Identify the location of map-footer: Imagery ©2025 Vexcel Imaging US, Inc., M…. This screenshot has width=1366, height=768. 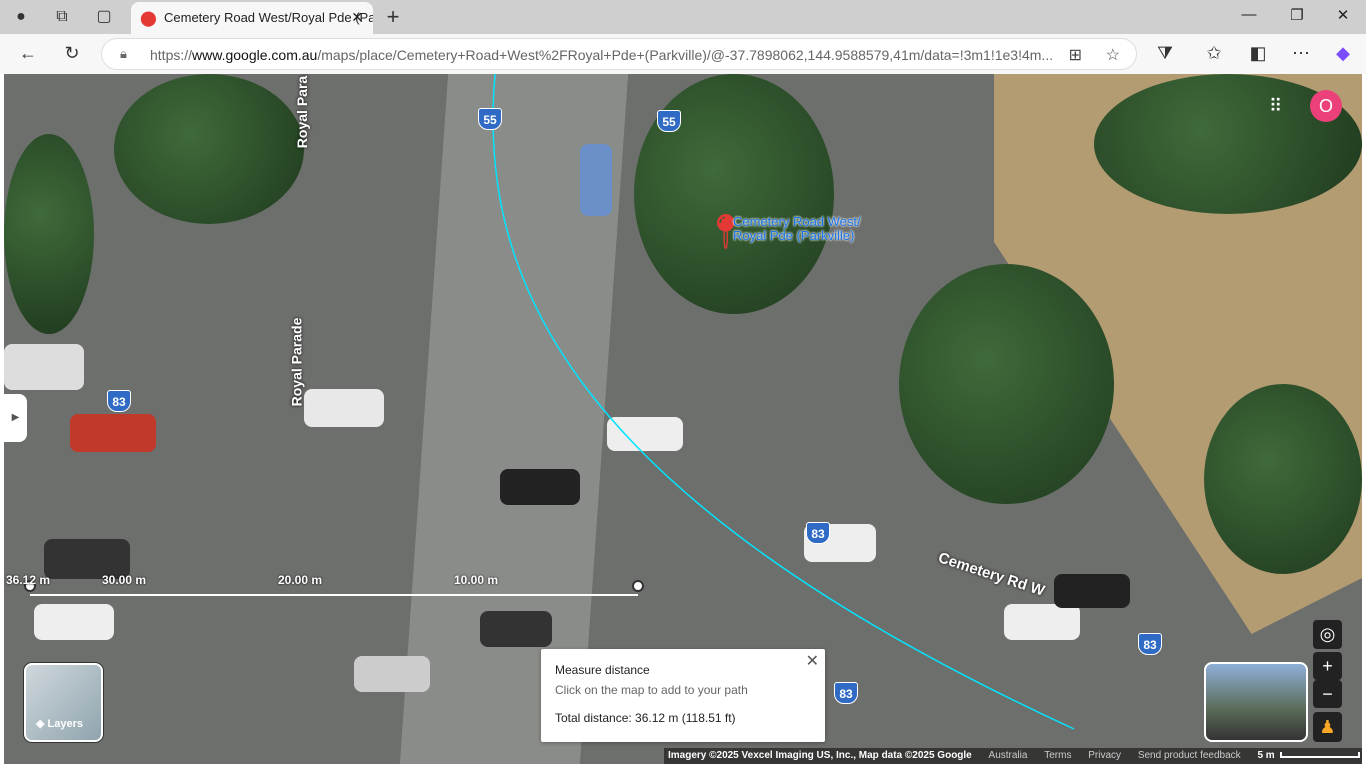
(1013, 756).